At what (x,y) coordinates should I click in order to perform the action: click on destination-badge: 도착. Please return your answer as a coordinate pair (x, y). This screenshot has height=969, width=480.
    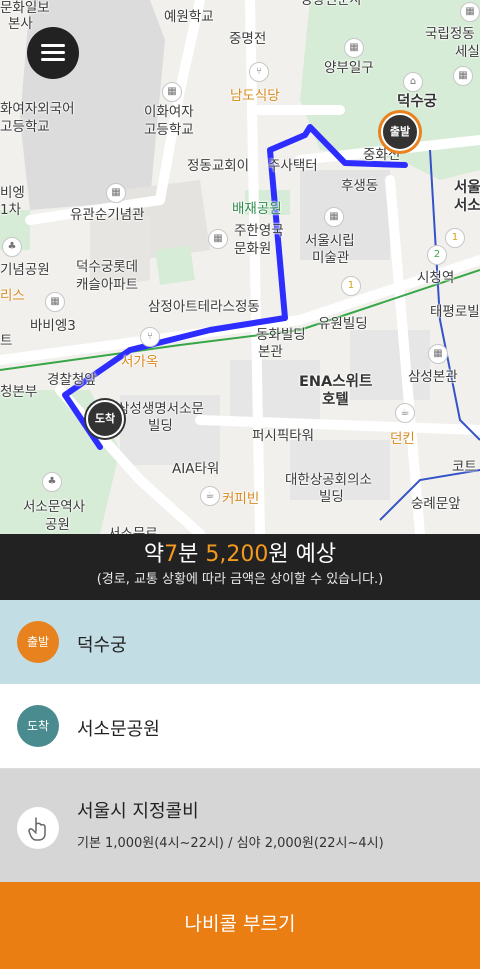
    Looking at the image, I should click on (38, 726).